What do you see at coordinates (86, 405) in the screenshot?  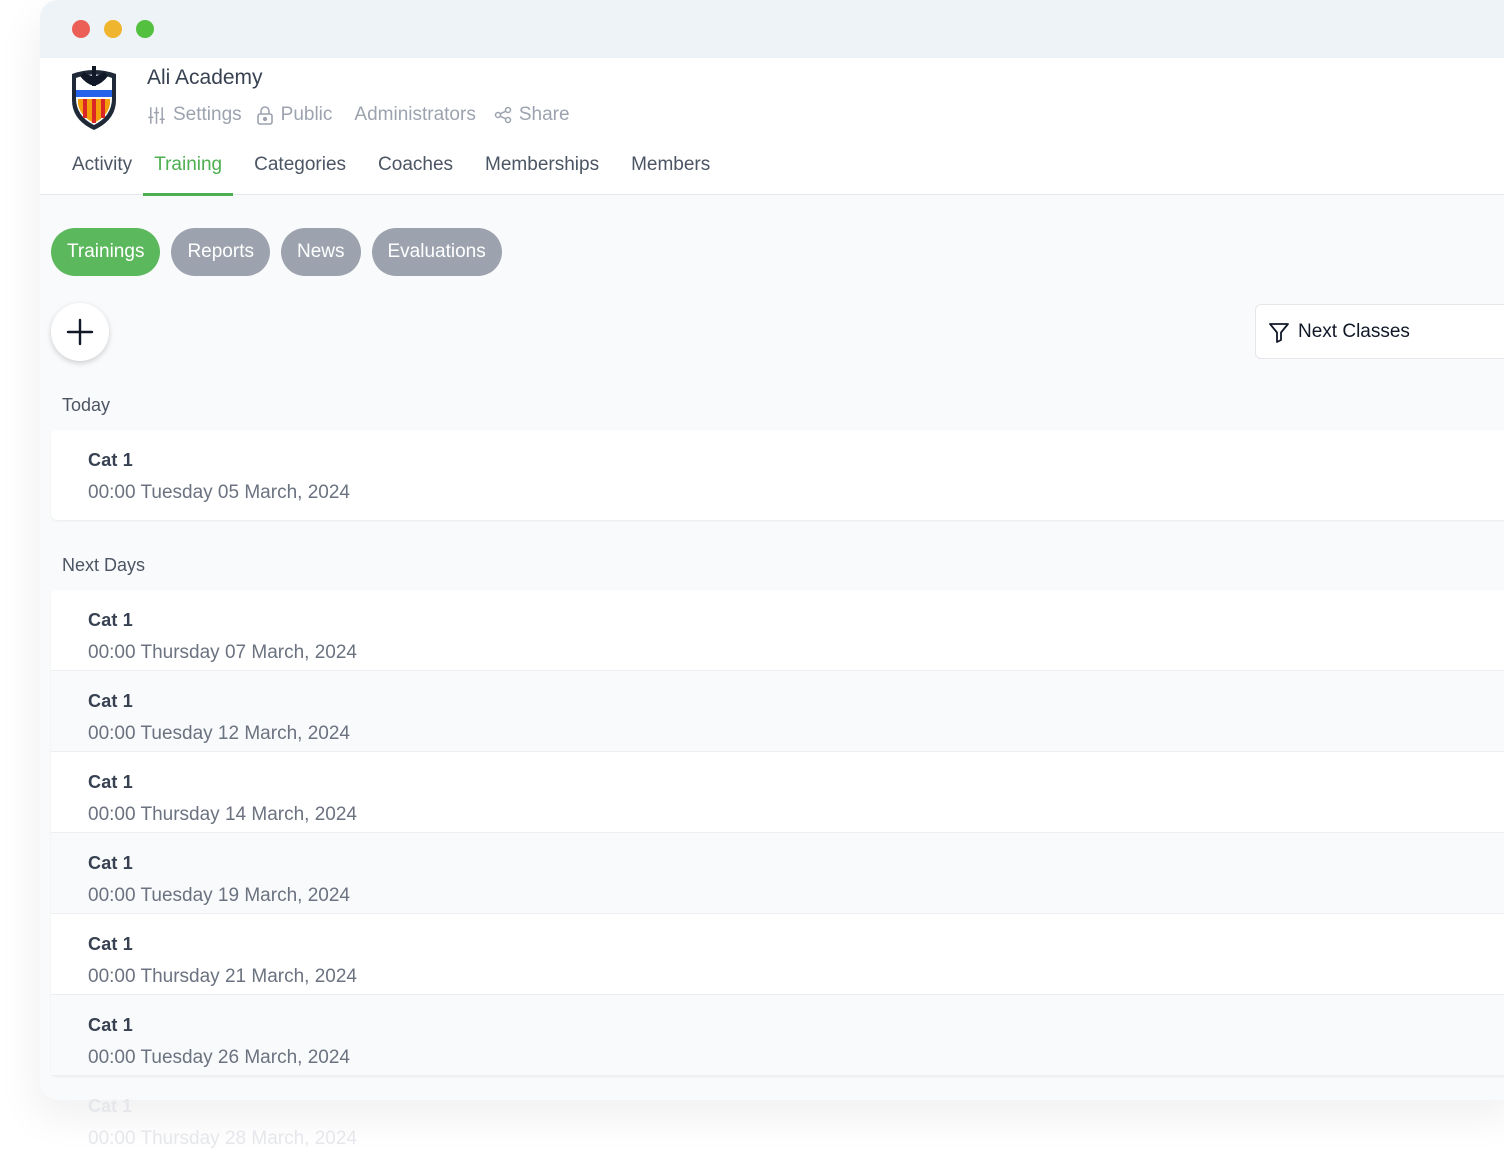 I see `today-heading: Today` at bounding box center [86, 405].